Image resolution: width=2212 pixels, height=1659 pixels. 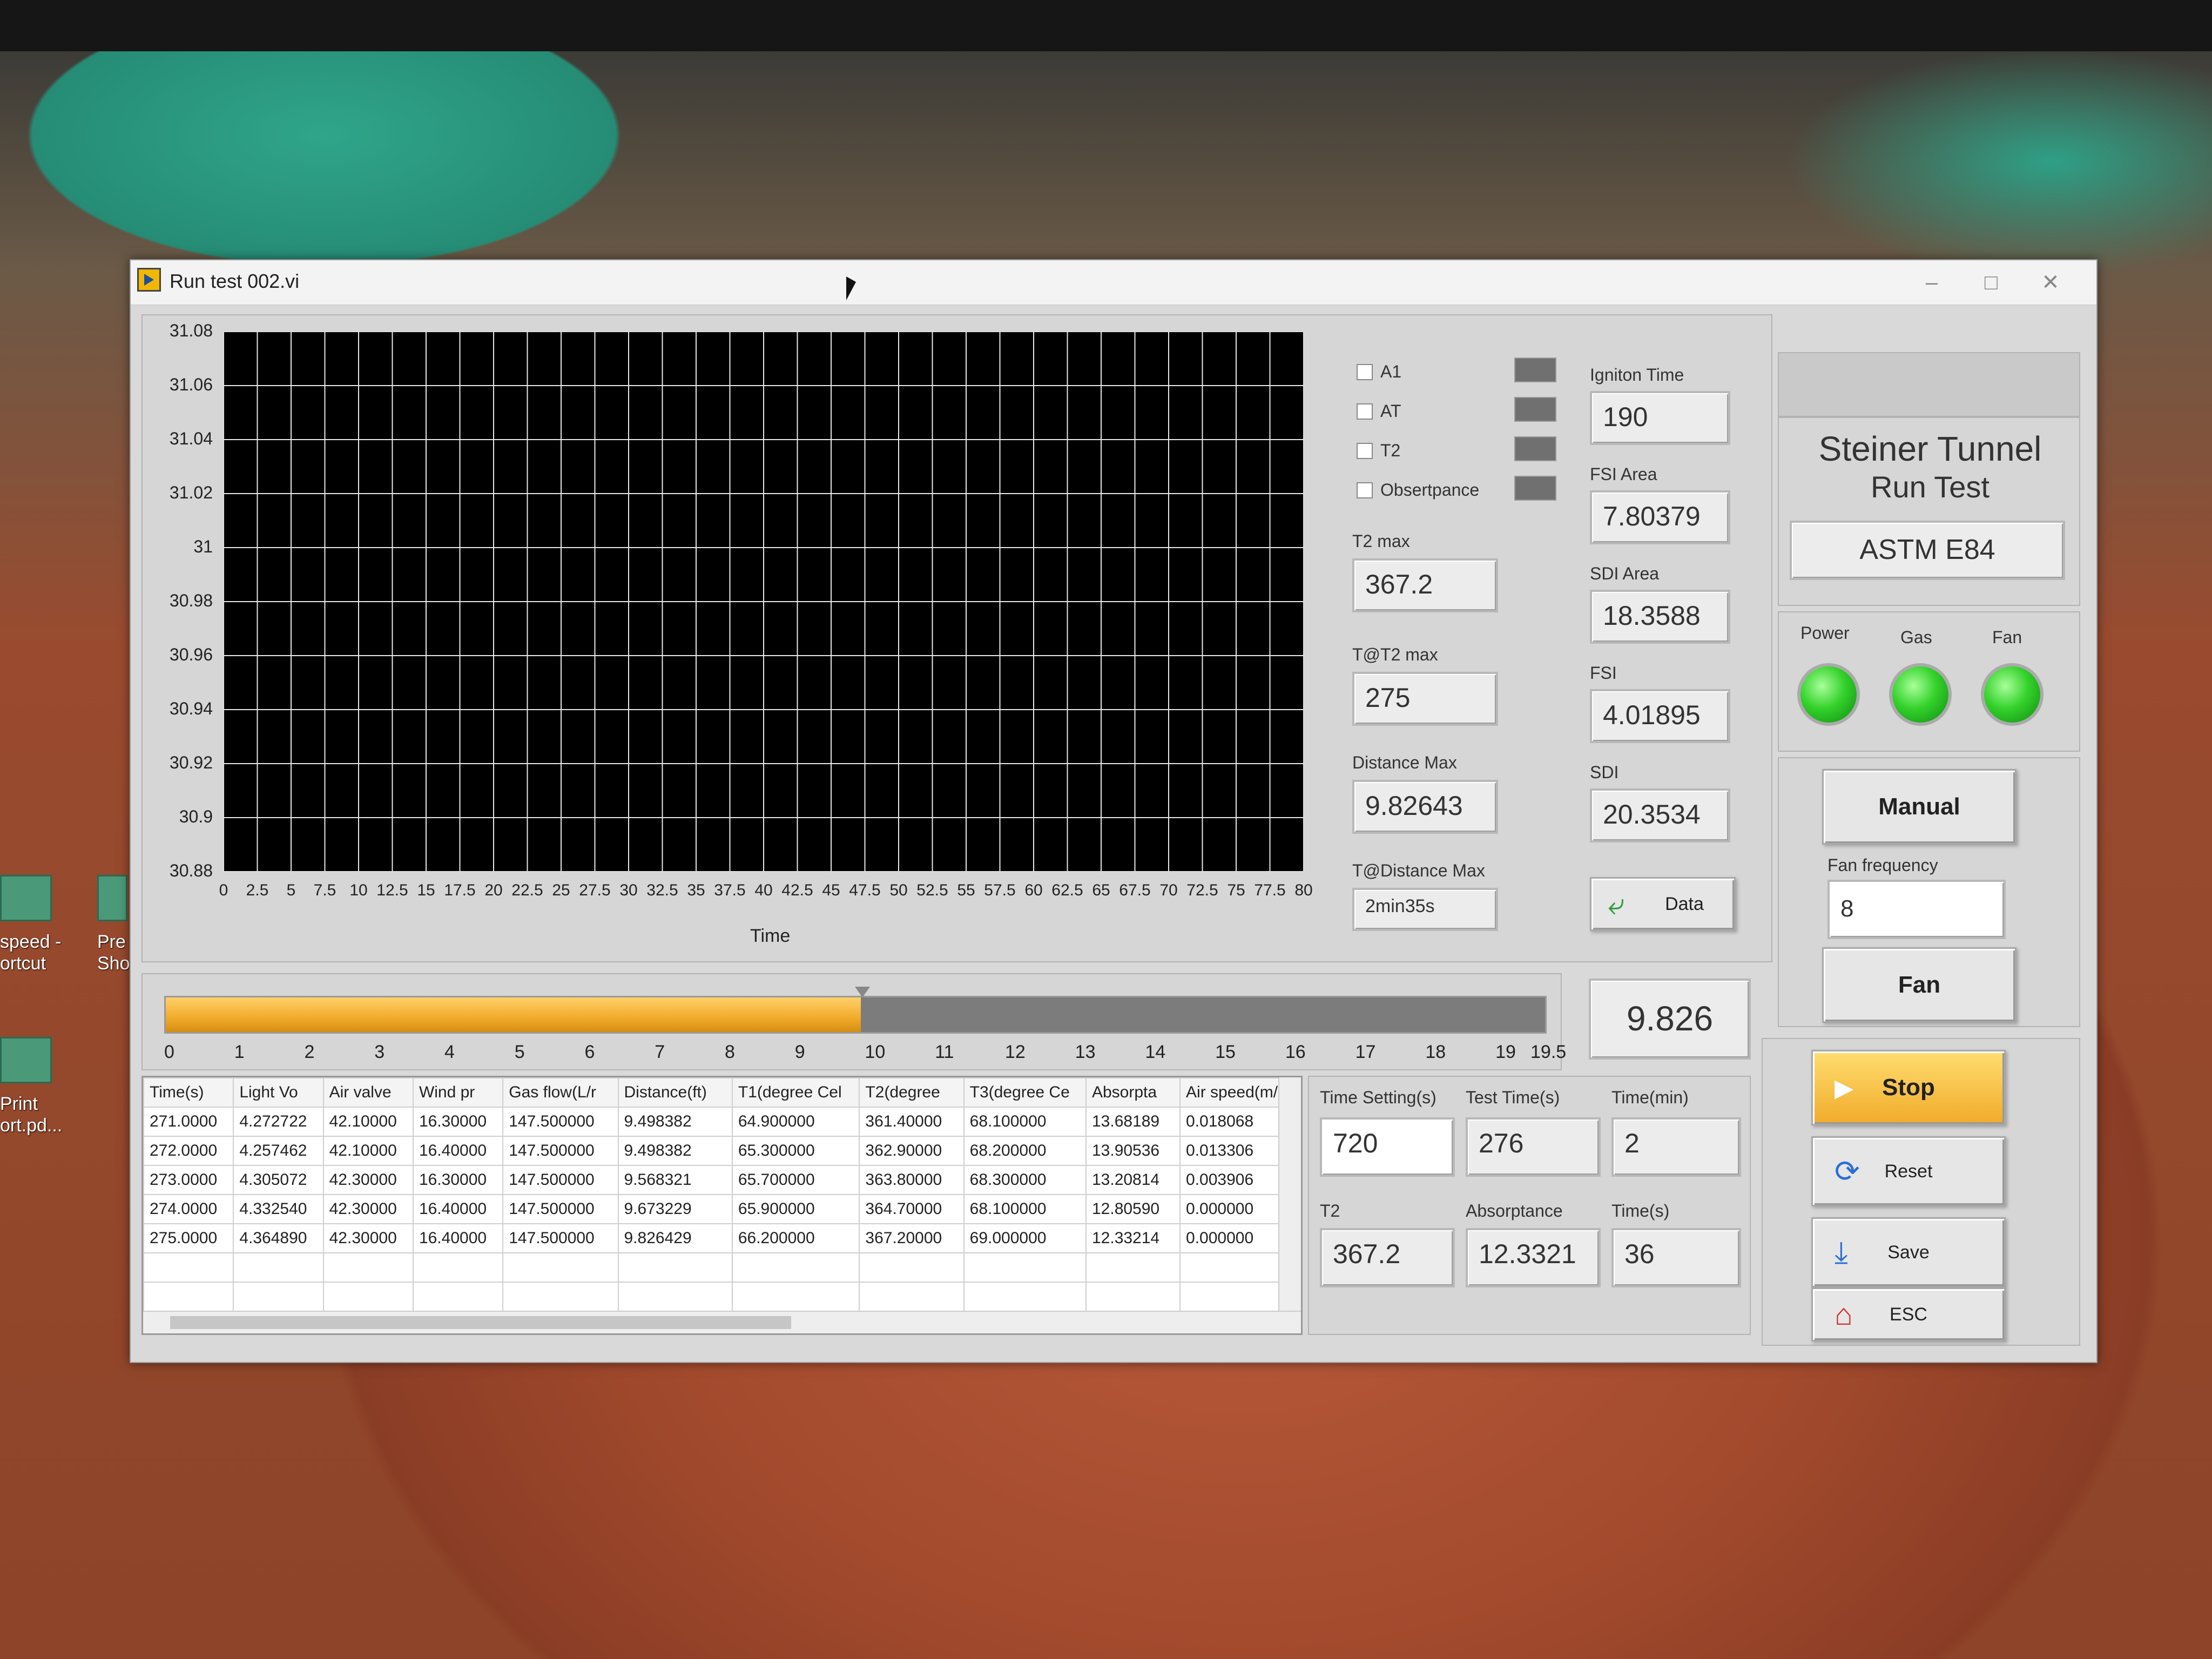 I want to click on table-cell: 64.900000, so click(x=795, y=1122).